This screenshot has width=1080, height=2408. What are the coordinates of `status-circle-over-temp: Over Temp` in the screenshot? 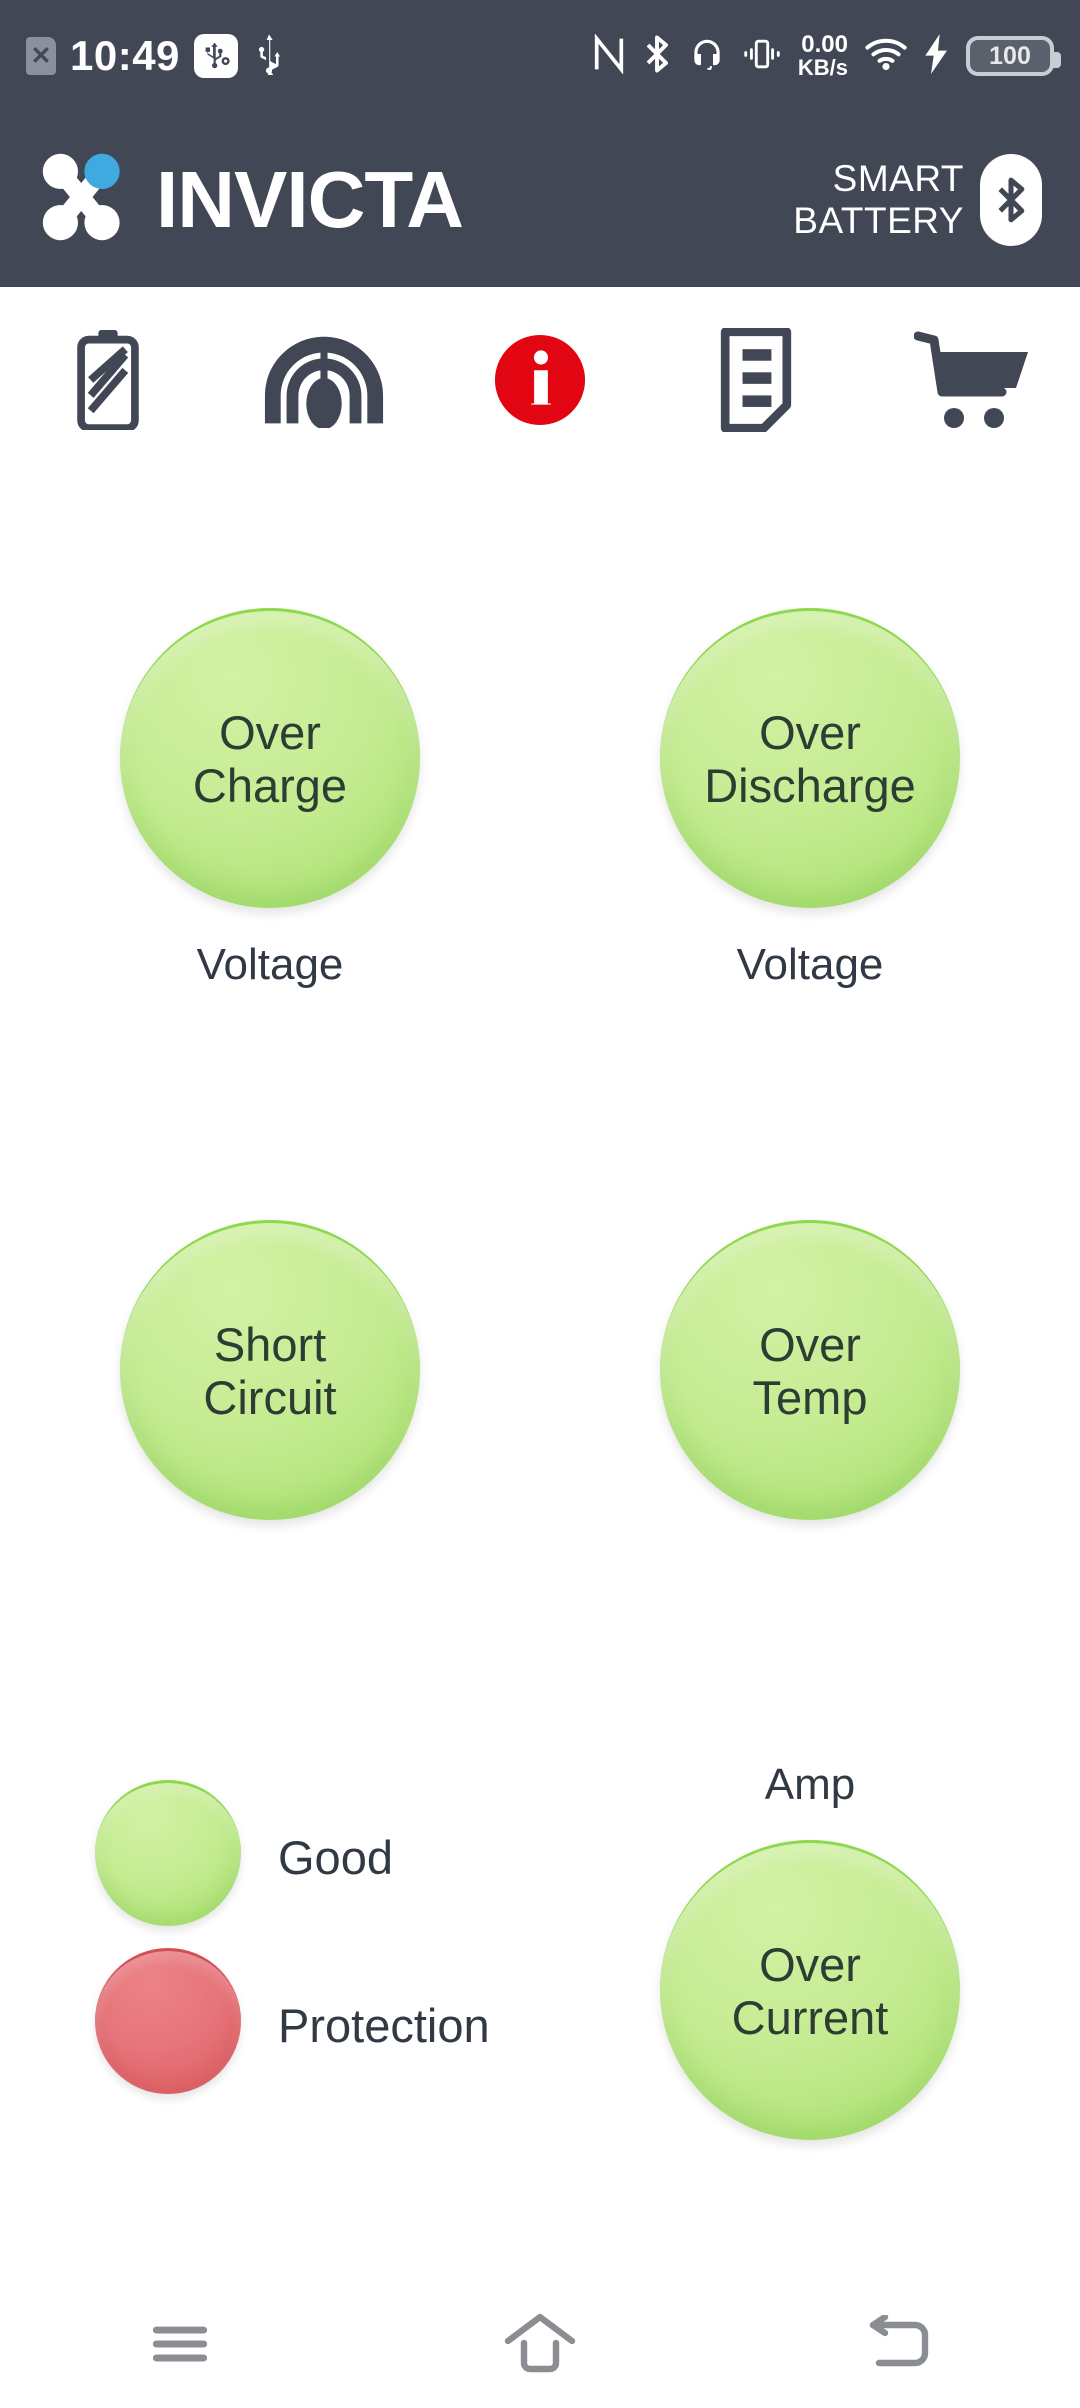 It's located at (810, 1370).